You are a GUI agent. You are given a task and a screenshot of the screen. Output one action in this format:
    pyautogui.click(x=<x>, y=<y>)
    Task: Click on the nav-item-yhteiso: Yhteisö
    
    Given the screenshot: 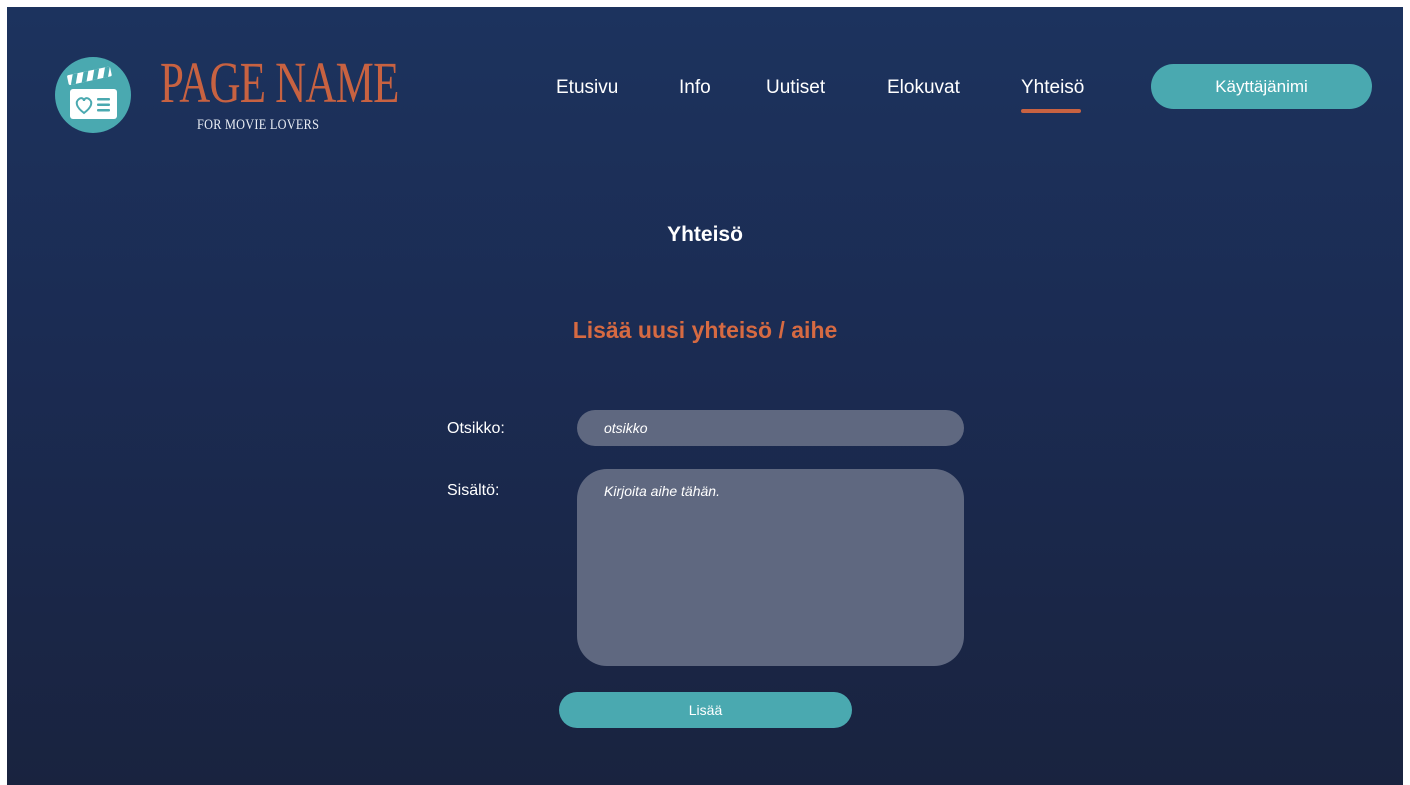 What is the action you would take?
    pyautogui.click(x=1052, y=88)
    